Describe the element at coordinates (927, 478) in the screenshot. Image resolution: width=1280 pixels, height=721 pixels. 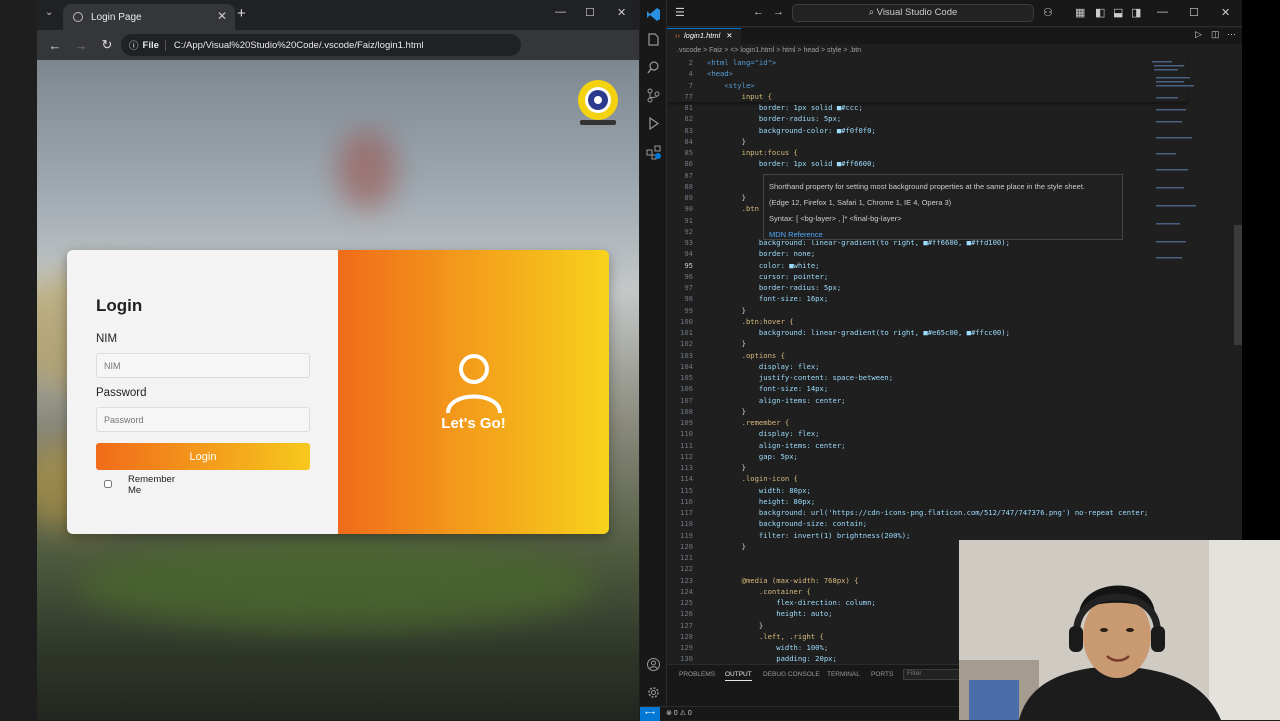
I see `code-line: 114 .login-icon {` at that location.